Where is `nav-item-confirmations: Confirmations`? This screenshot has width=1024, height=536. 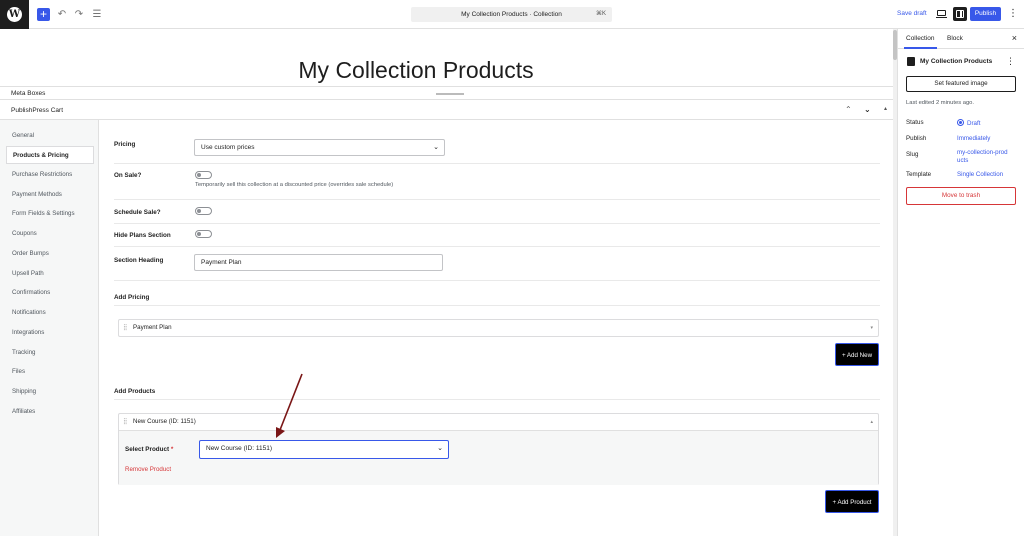
nav-item-confirmations: Confirmations is located at coordinates (50, 293).